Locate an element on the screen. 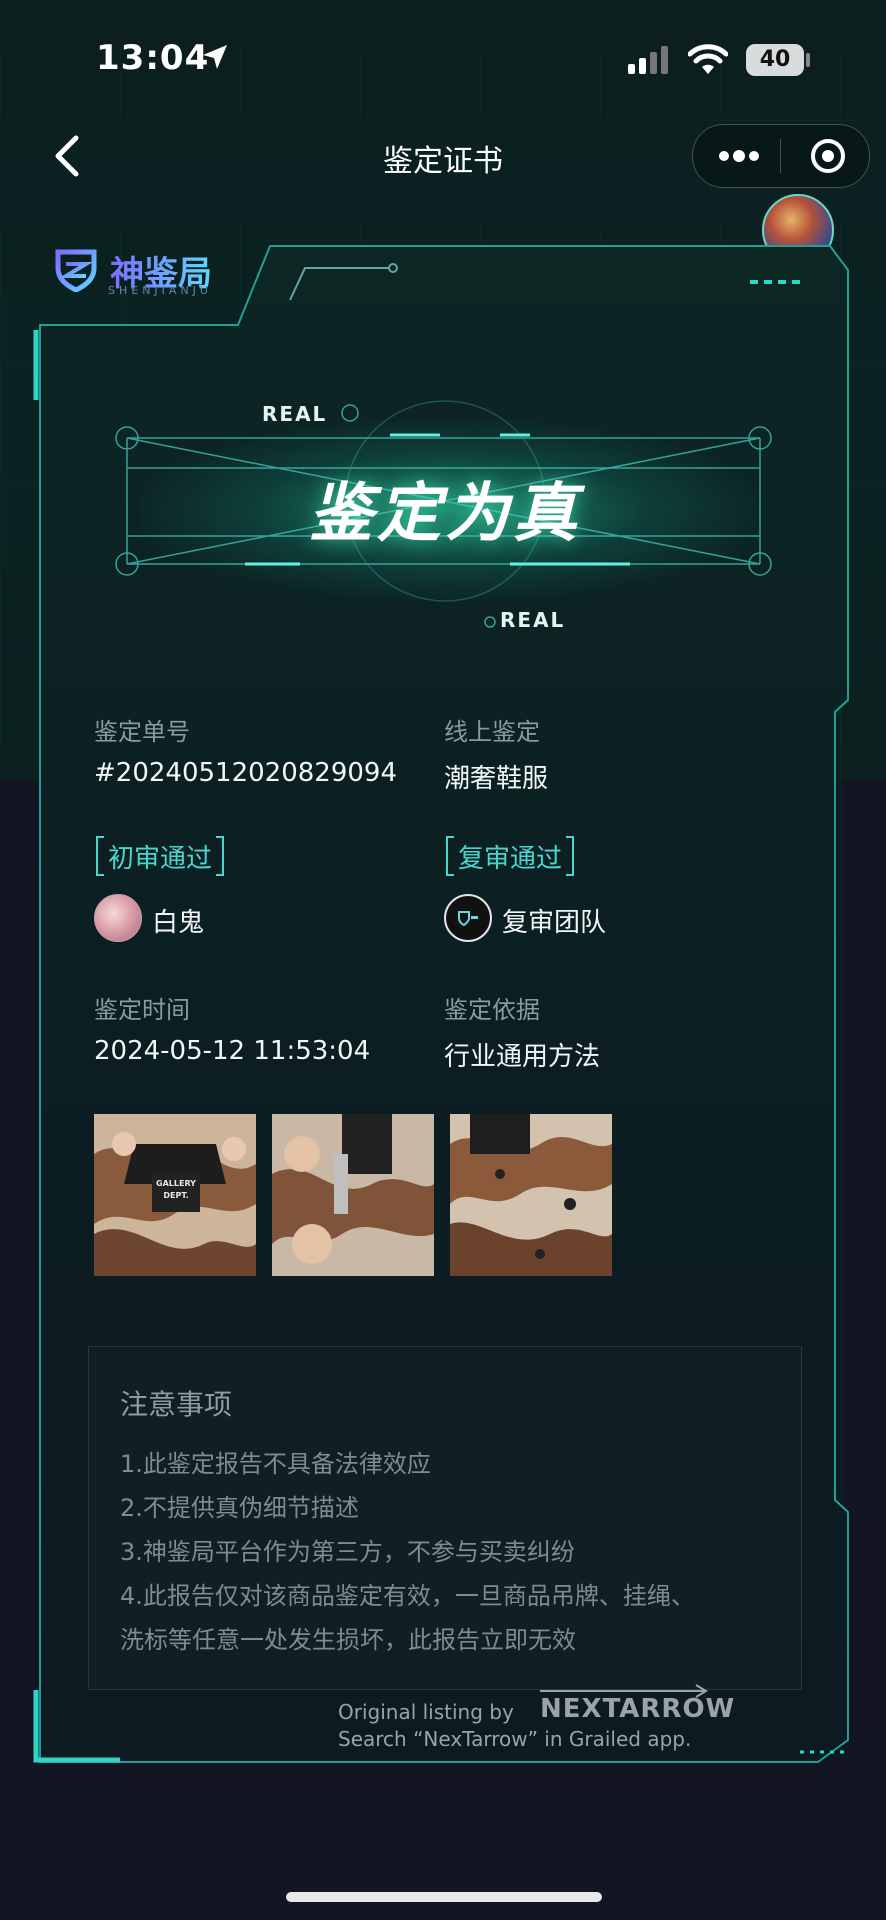  zipper-closeup-image is located at coordinates (353, 1195).